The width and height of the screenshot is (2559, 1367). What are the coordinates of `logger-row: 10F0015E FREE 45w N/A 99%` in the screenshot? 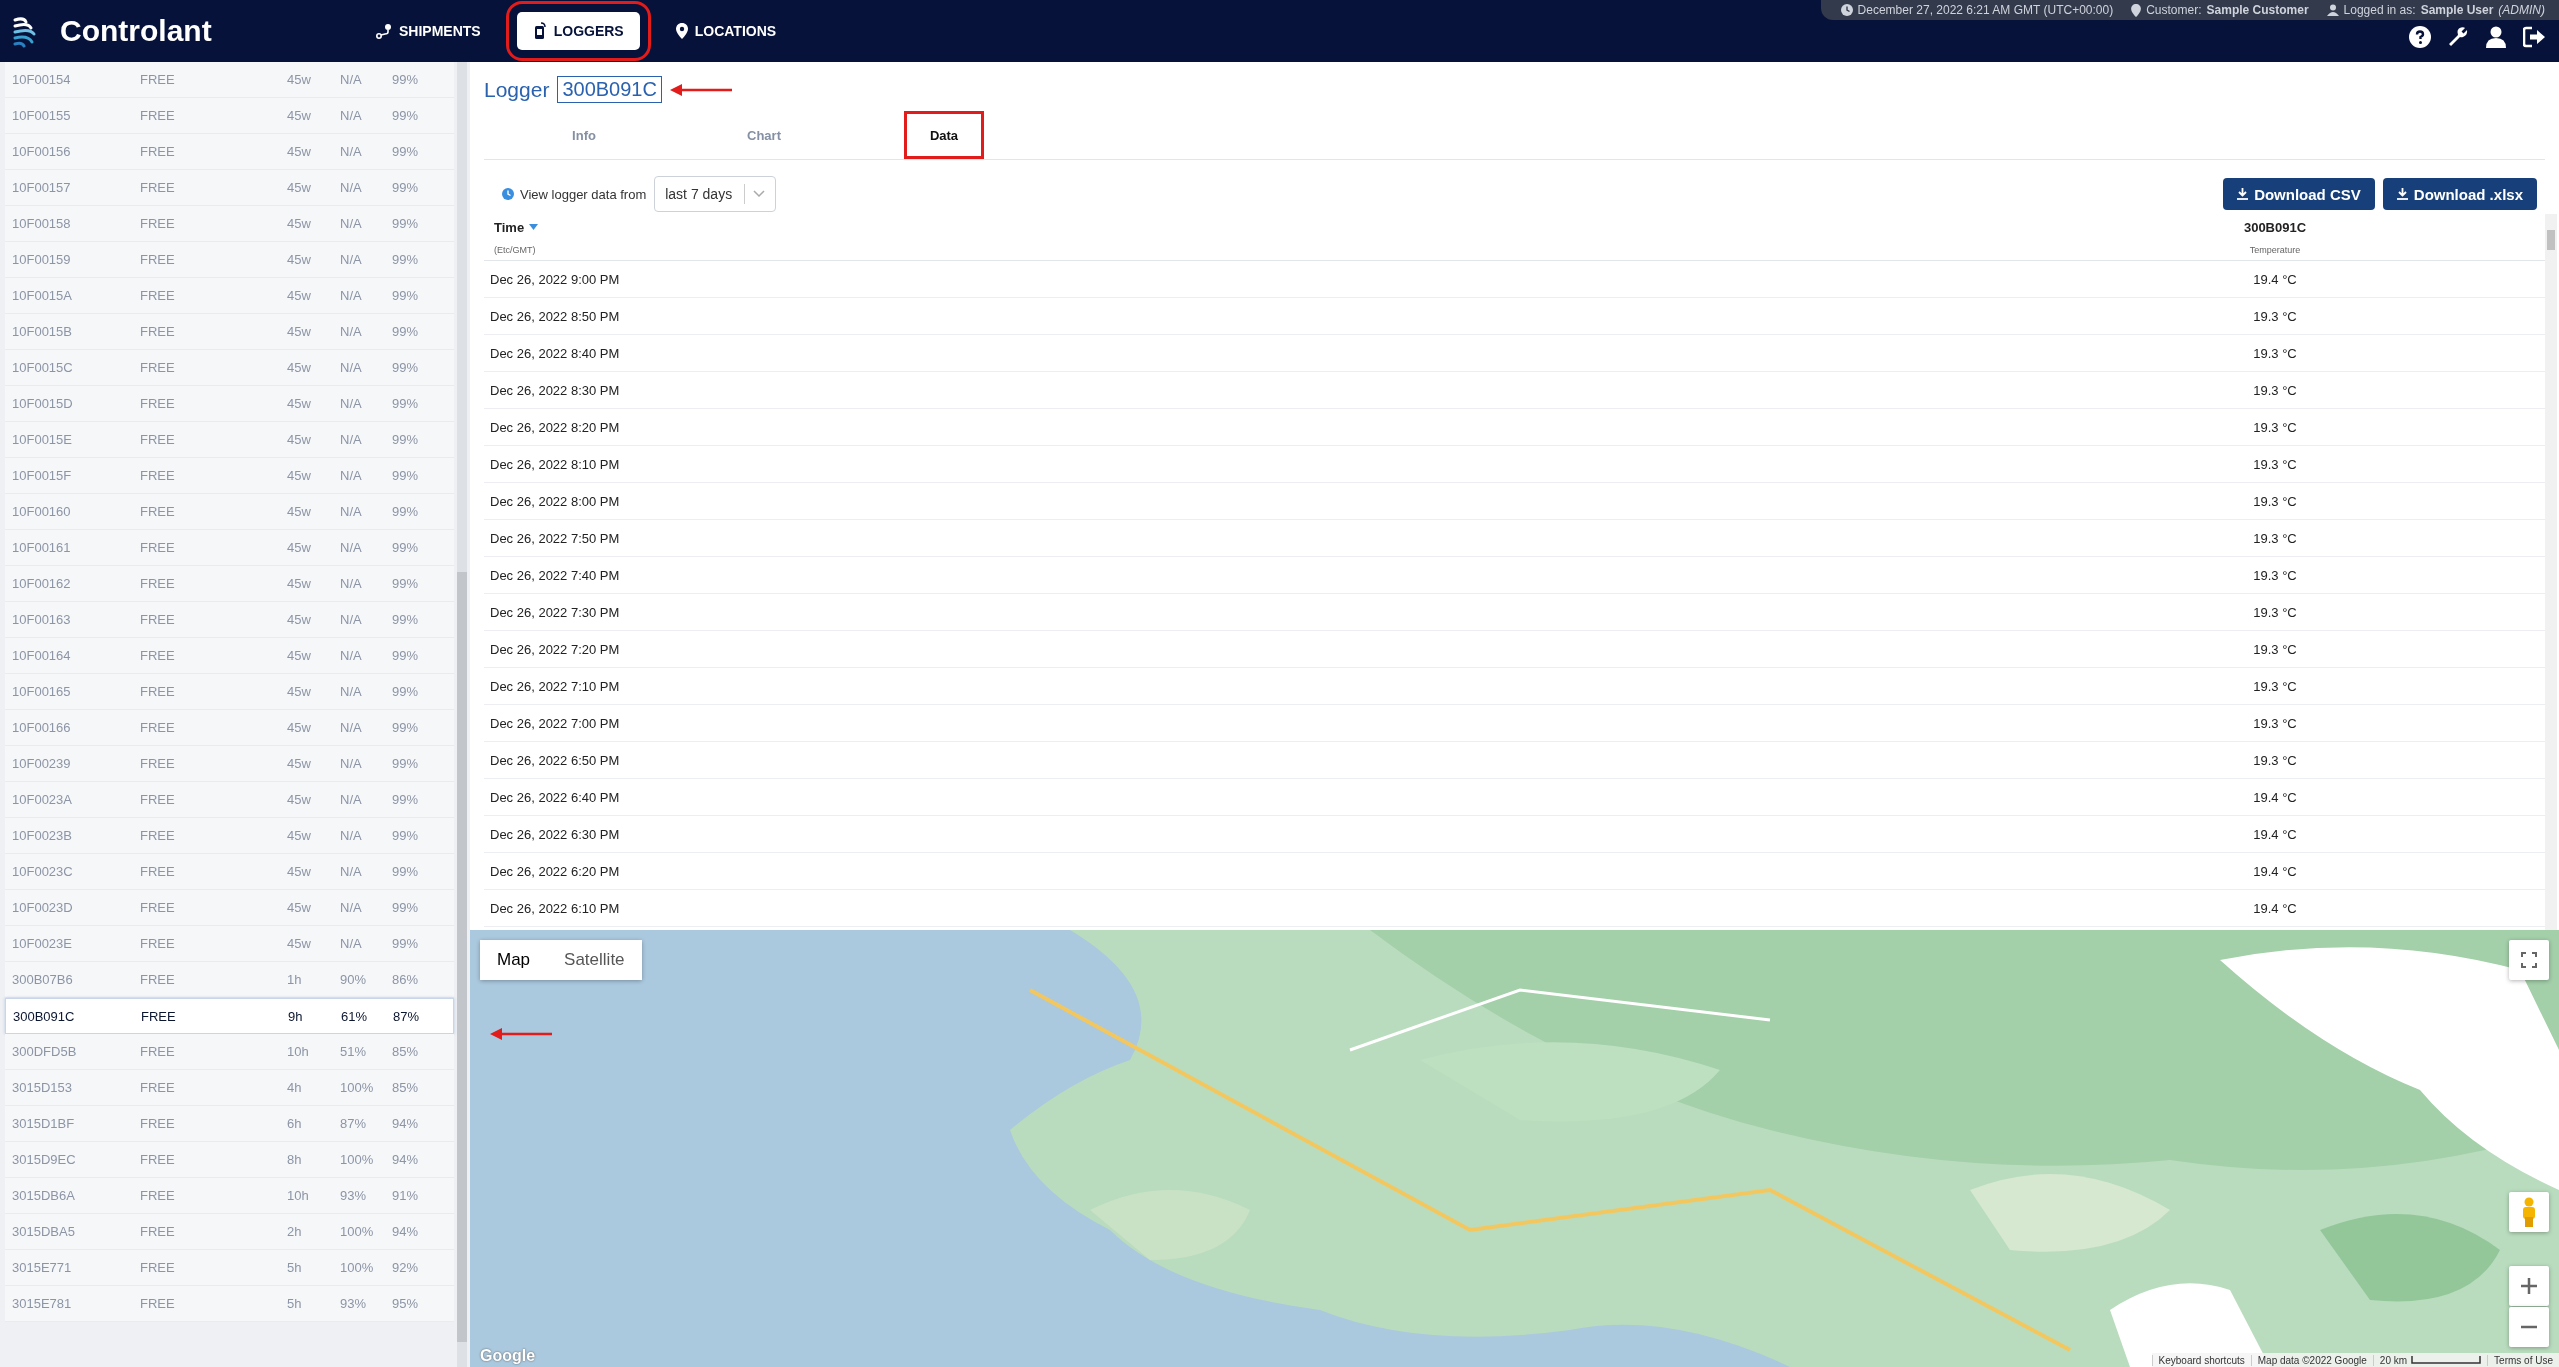 It's located at (229, 440).